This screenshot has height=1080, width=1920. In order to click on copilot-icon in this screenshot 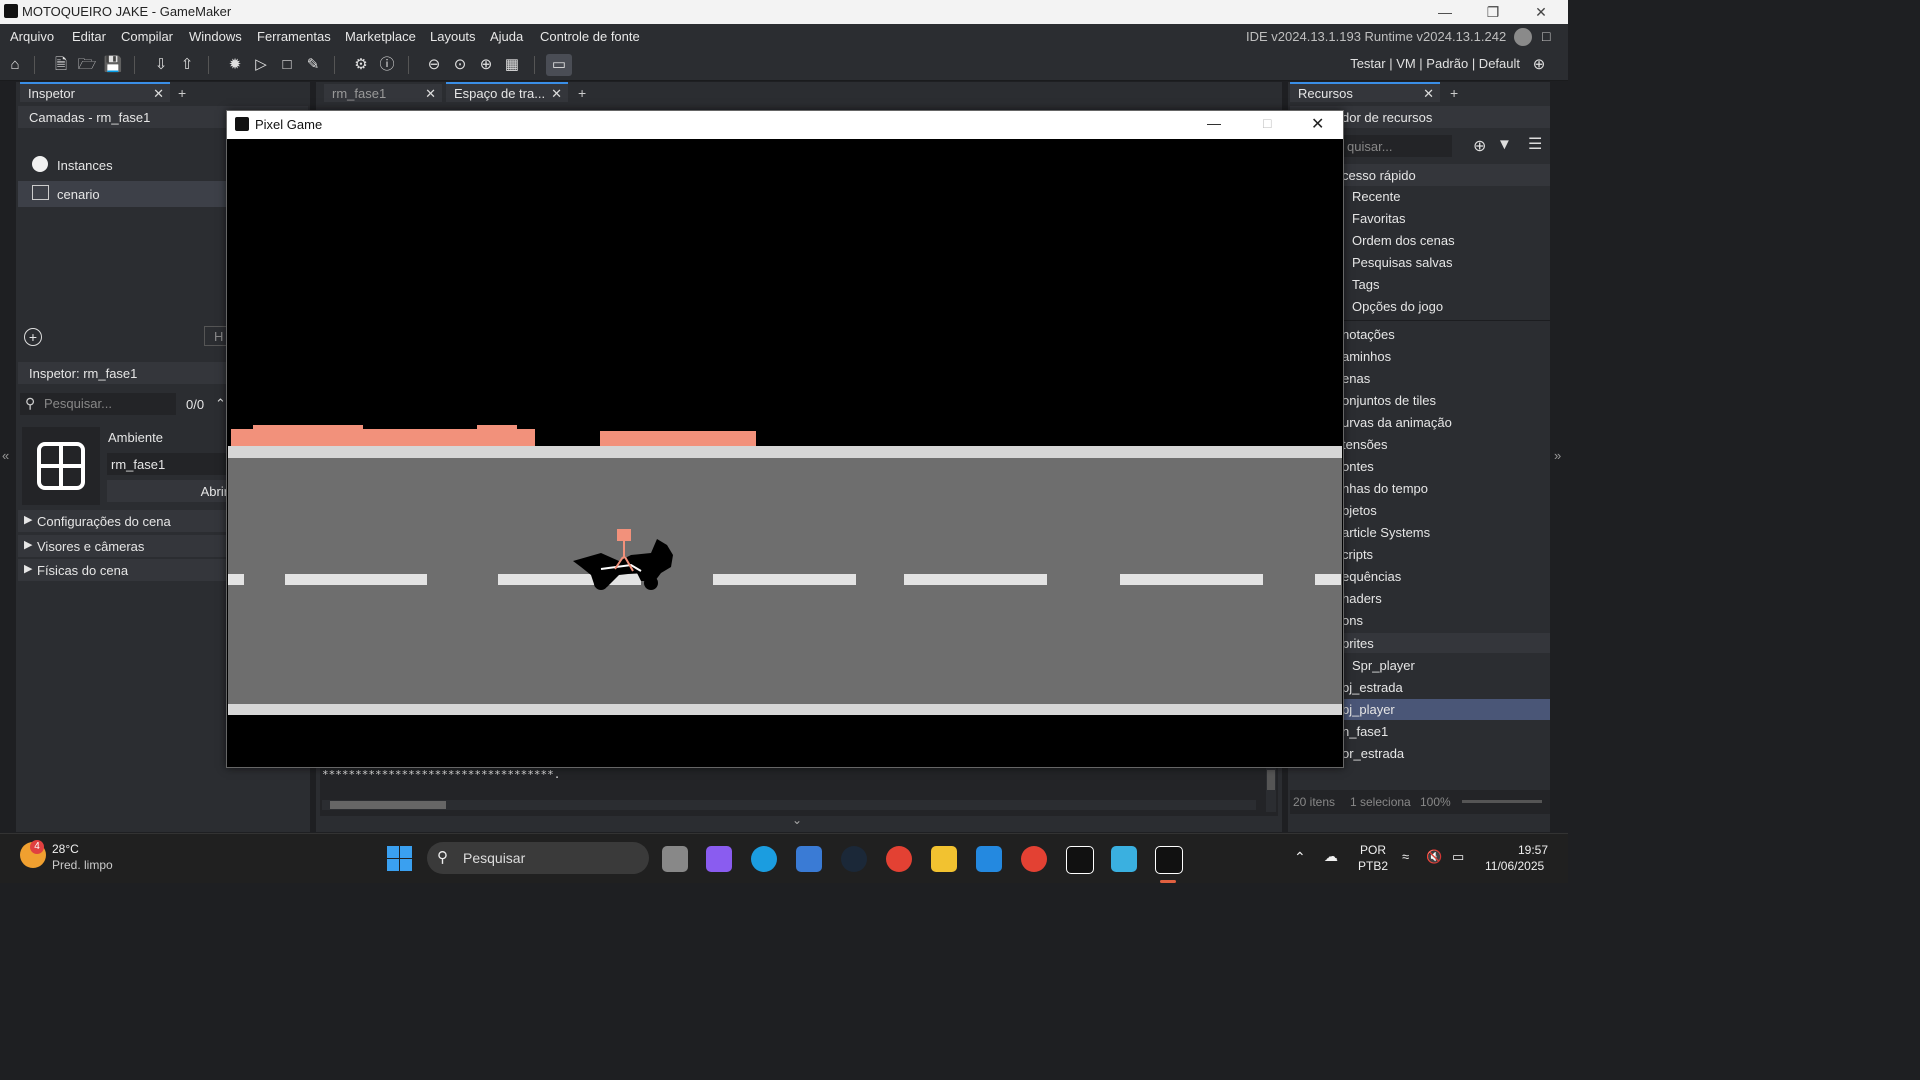, I will do `click(719, 859)`.